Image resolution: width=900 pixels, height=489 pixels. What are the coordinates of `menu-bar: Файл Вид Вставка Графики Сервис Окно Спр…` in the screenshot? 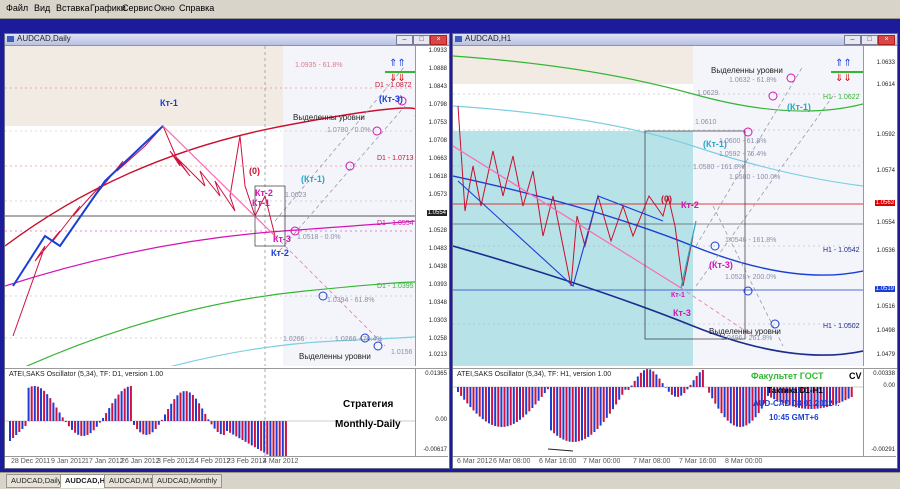 It's located at (450, 9).